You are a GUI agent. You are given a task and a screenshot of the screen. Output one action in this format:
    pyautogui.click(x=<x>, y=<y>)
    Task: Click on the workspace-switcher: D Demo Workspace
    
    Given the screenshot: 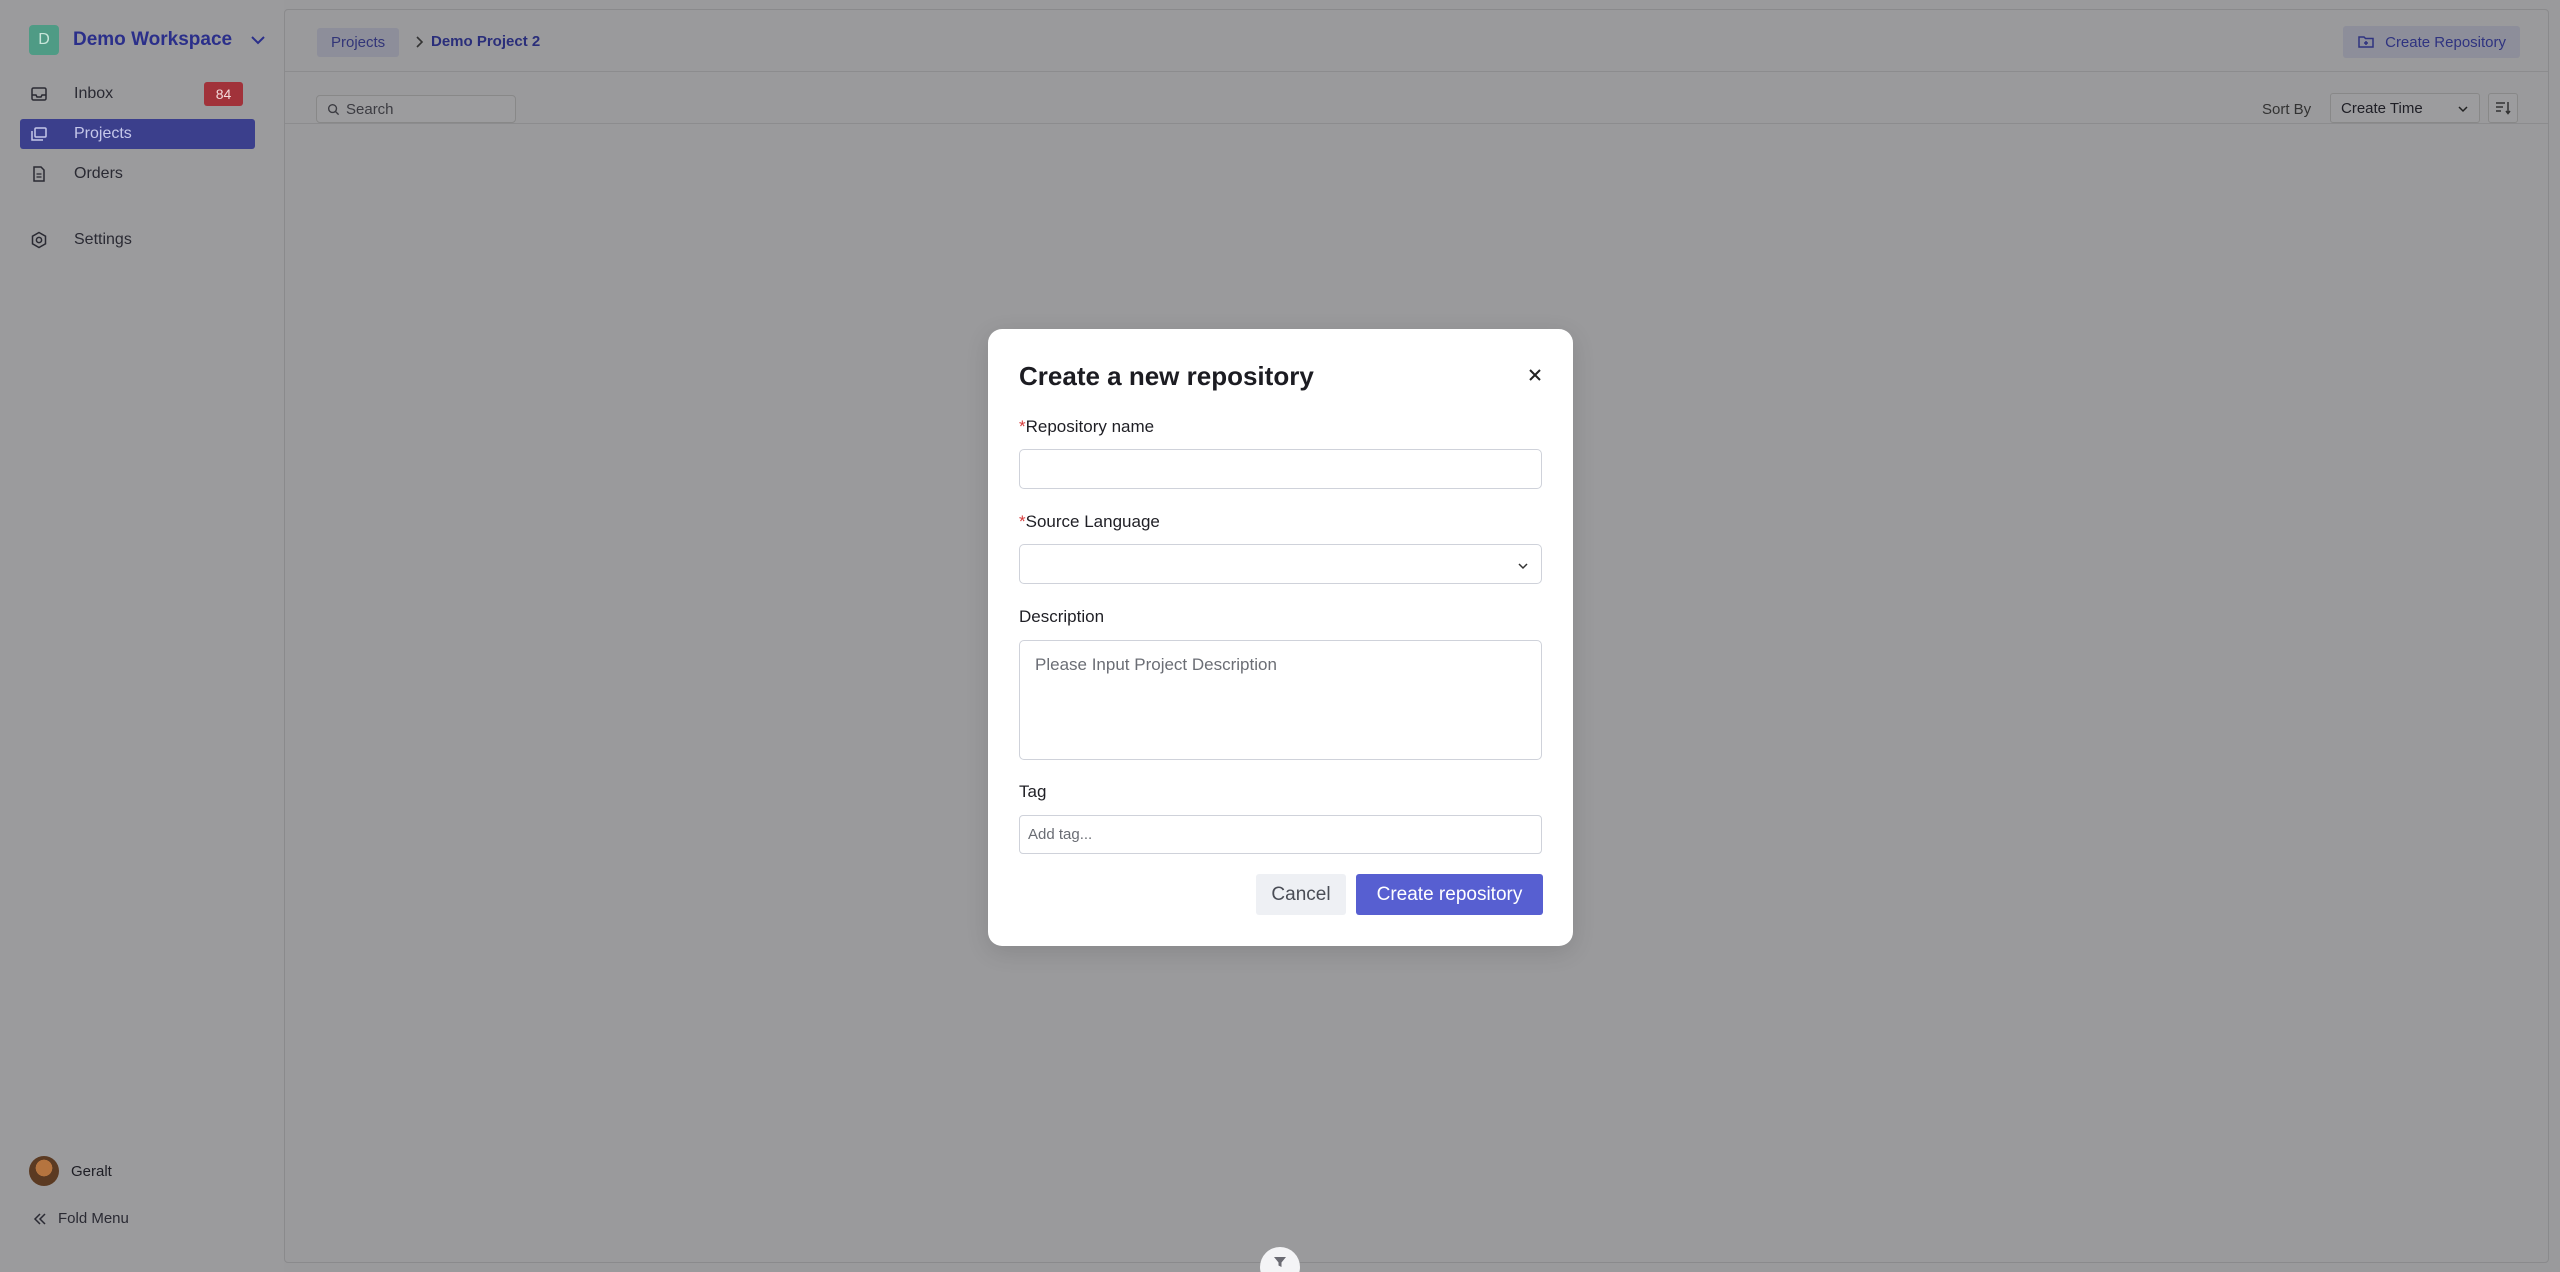 What is the action you would take?
    pyautogui.click(x=148, y=39)
    